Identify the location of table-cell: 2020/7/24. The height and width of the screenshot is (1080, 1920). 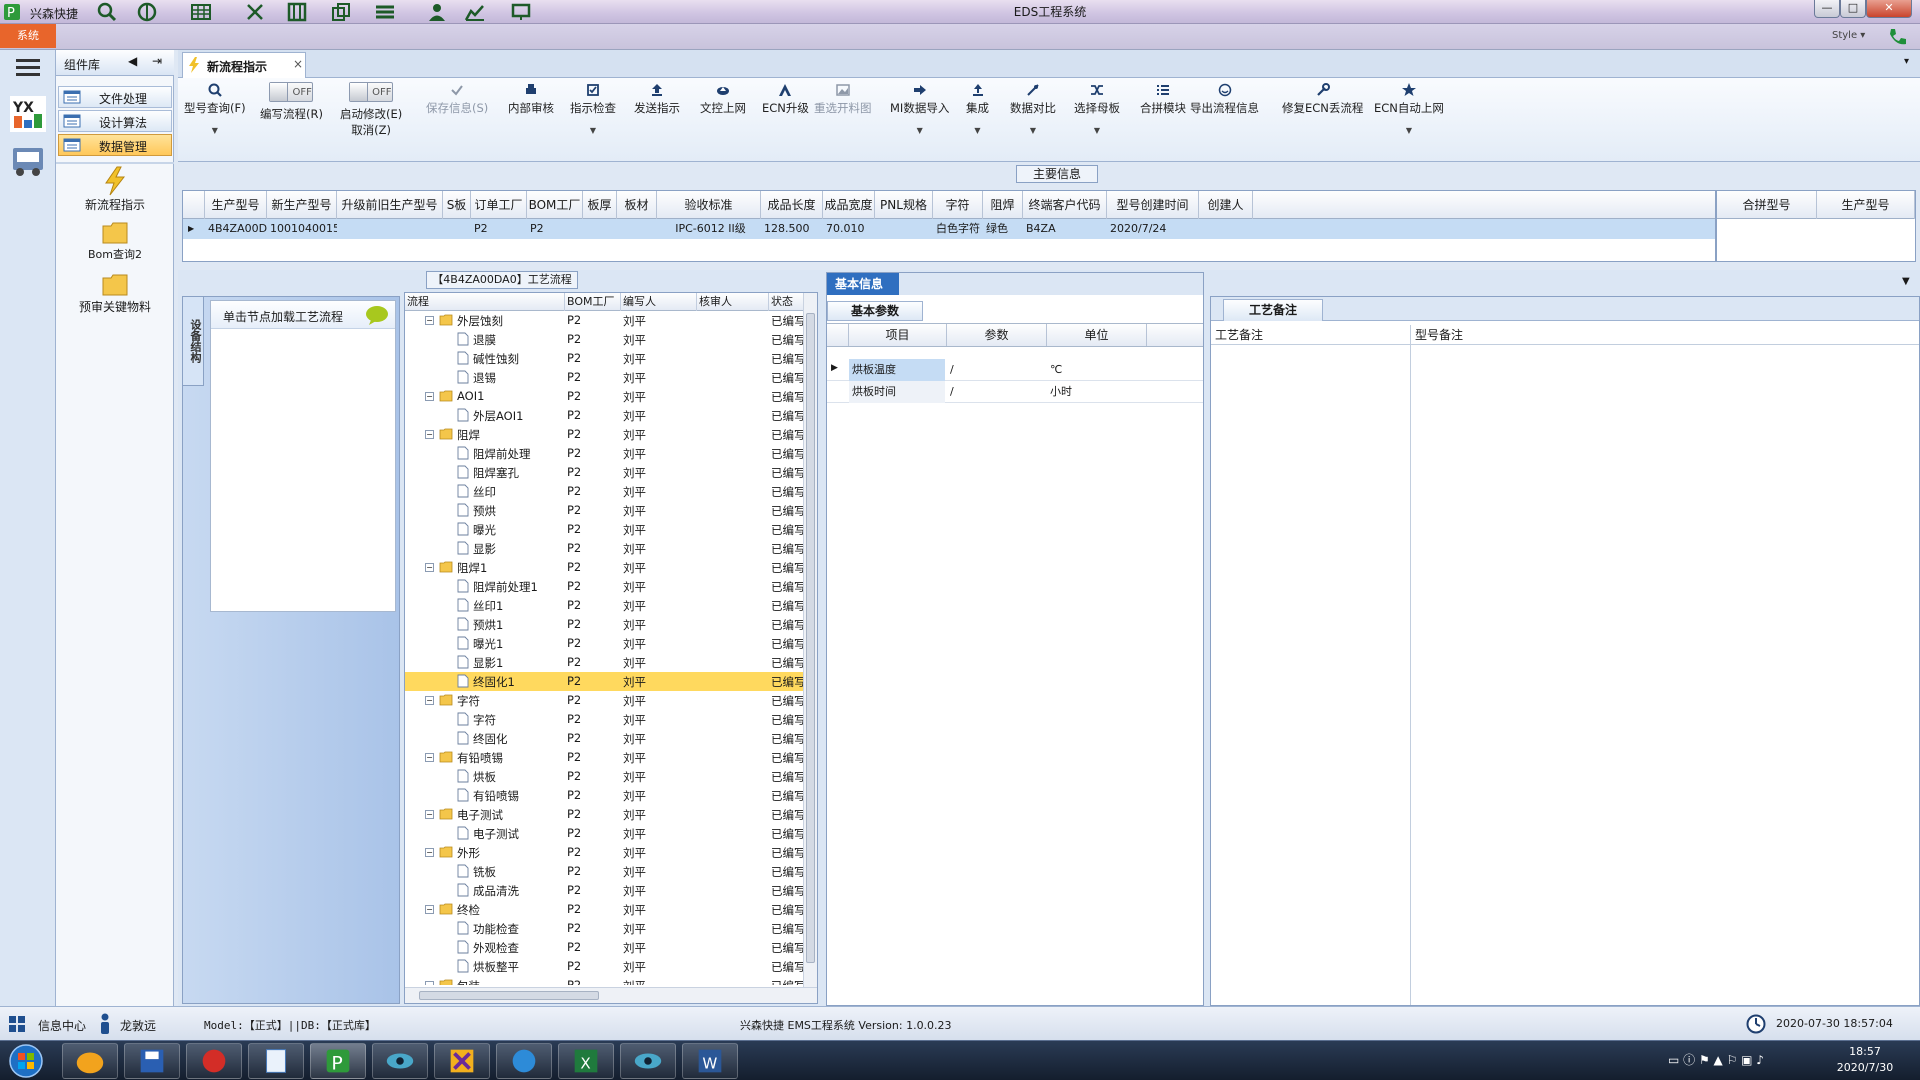
(1153, 229).